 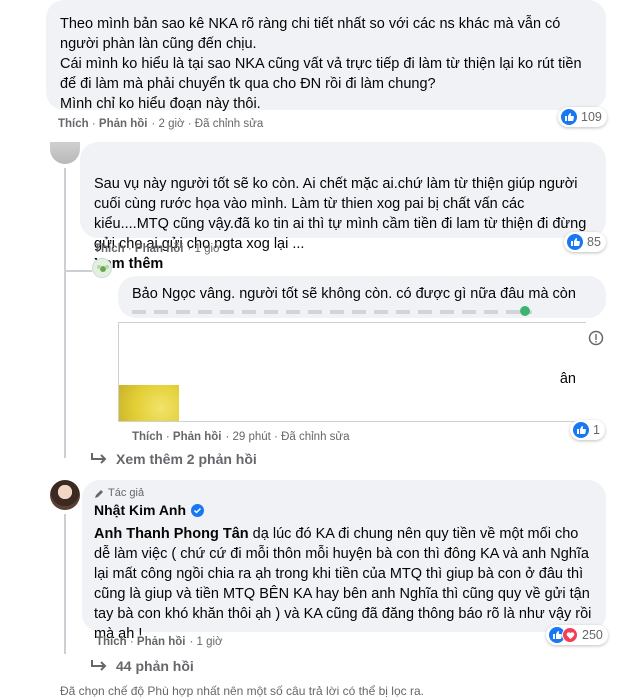 I want to click on author-comment-reactions: 250, so click(x=577, y=635).